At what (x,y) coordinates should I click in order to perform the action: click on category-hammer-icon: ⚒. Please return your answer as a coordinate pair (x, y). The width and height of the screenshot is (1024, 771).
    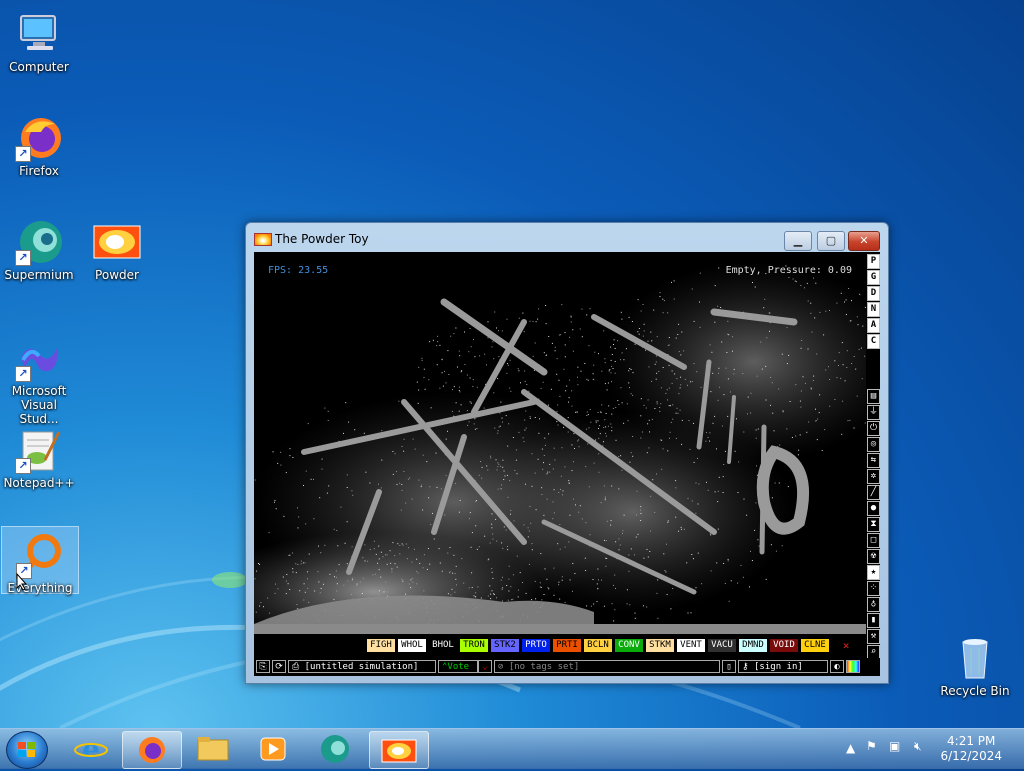
    Looking at the image, I should click on (873, 636).